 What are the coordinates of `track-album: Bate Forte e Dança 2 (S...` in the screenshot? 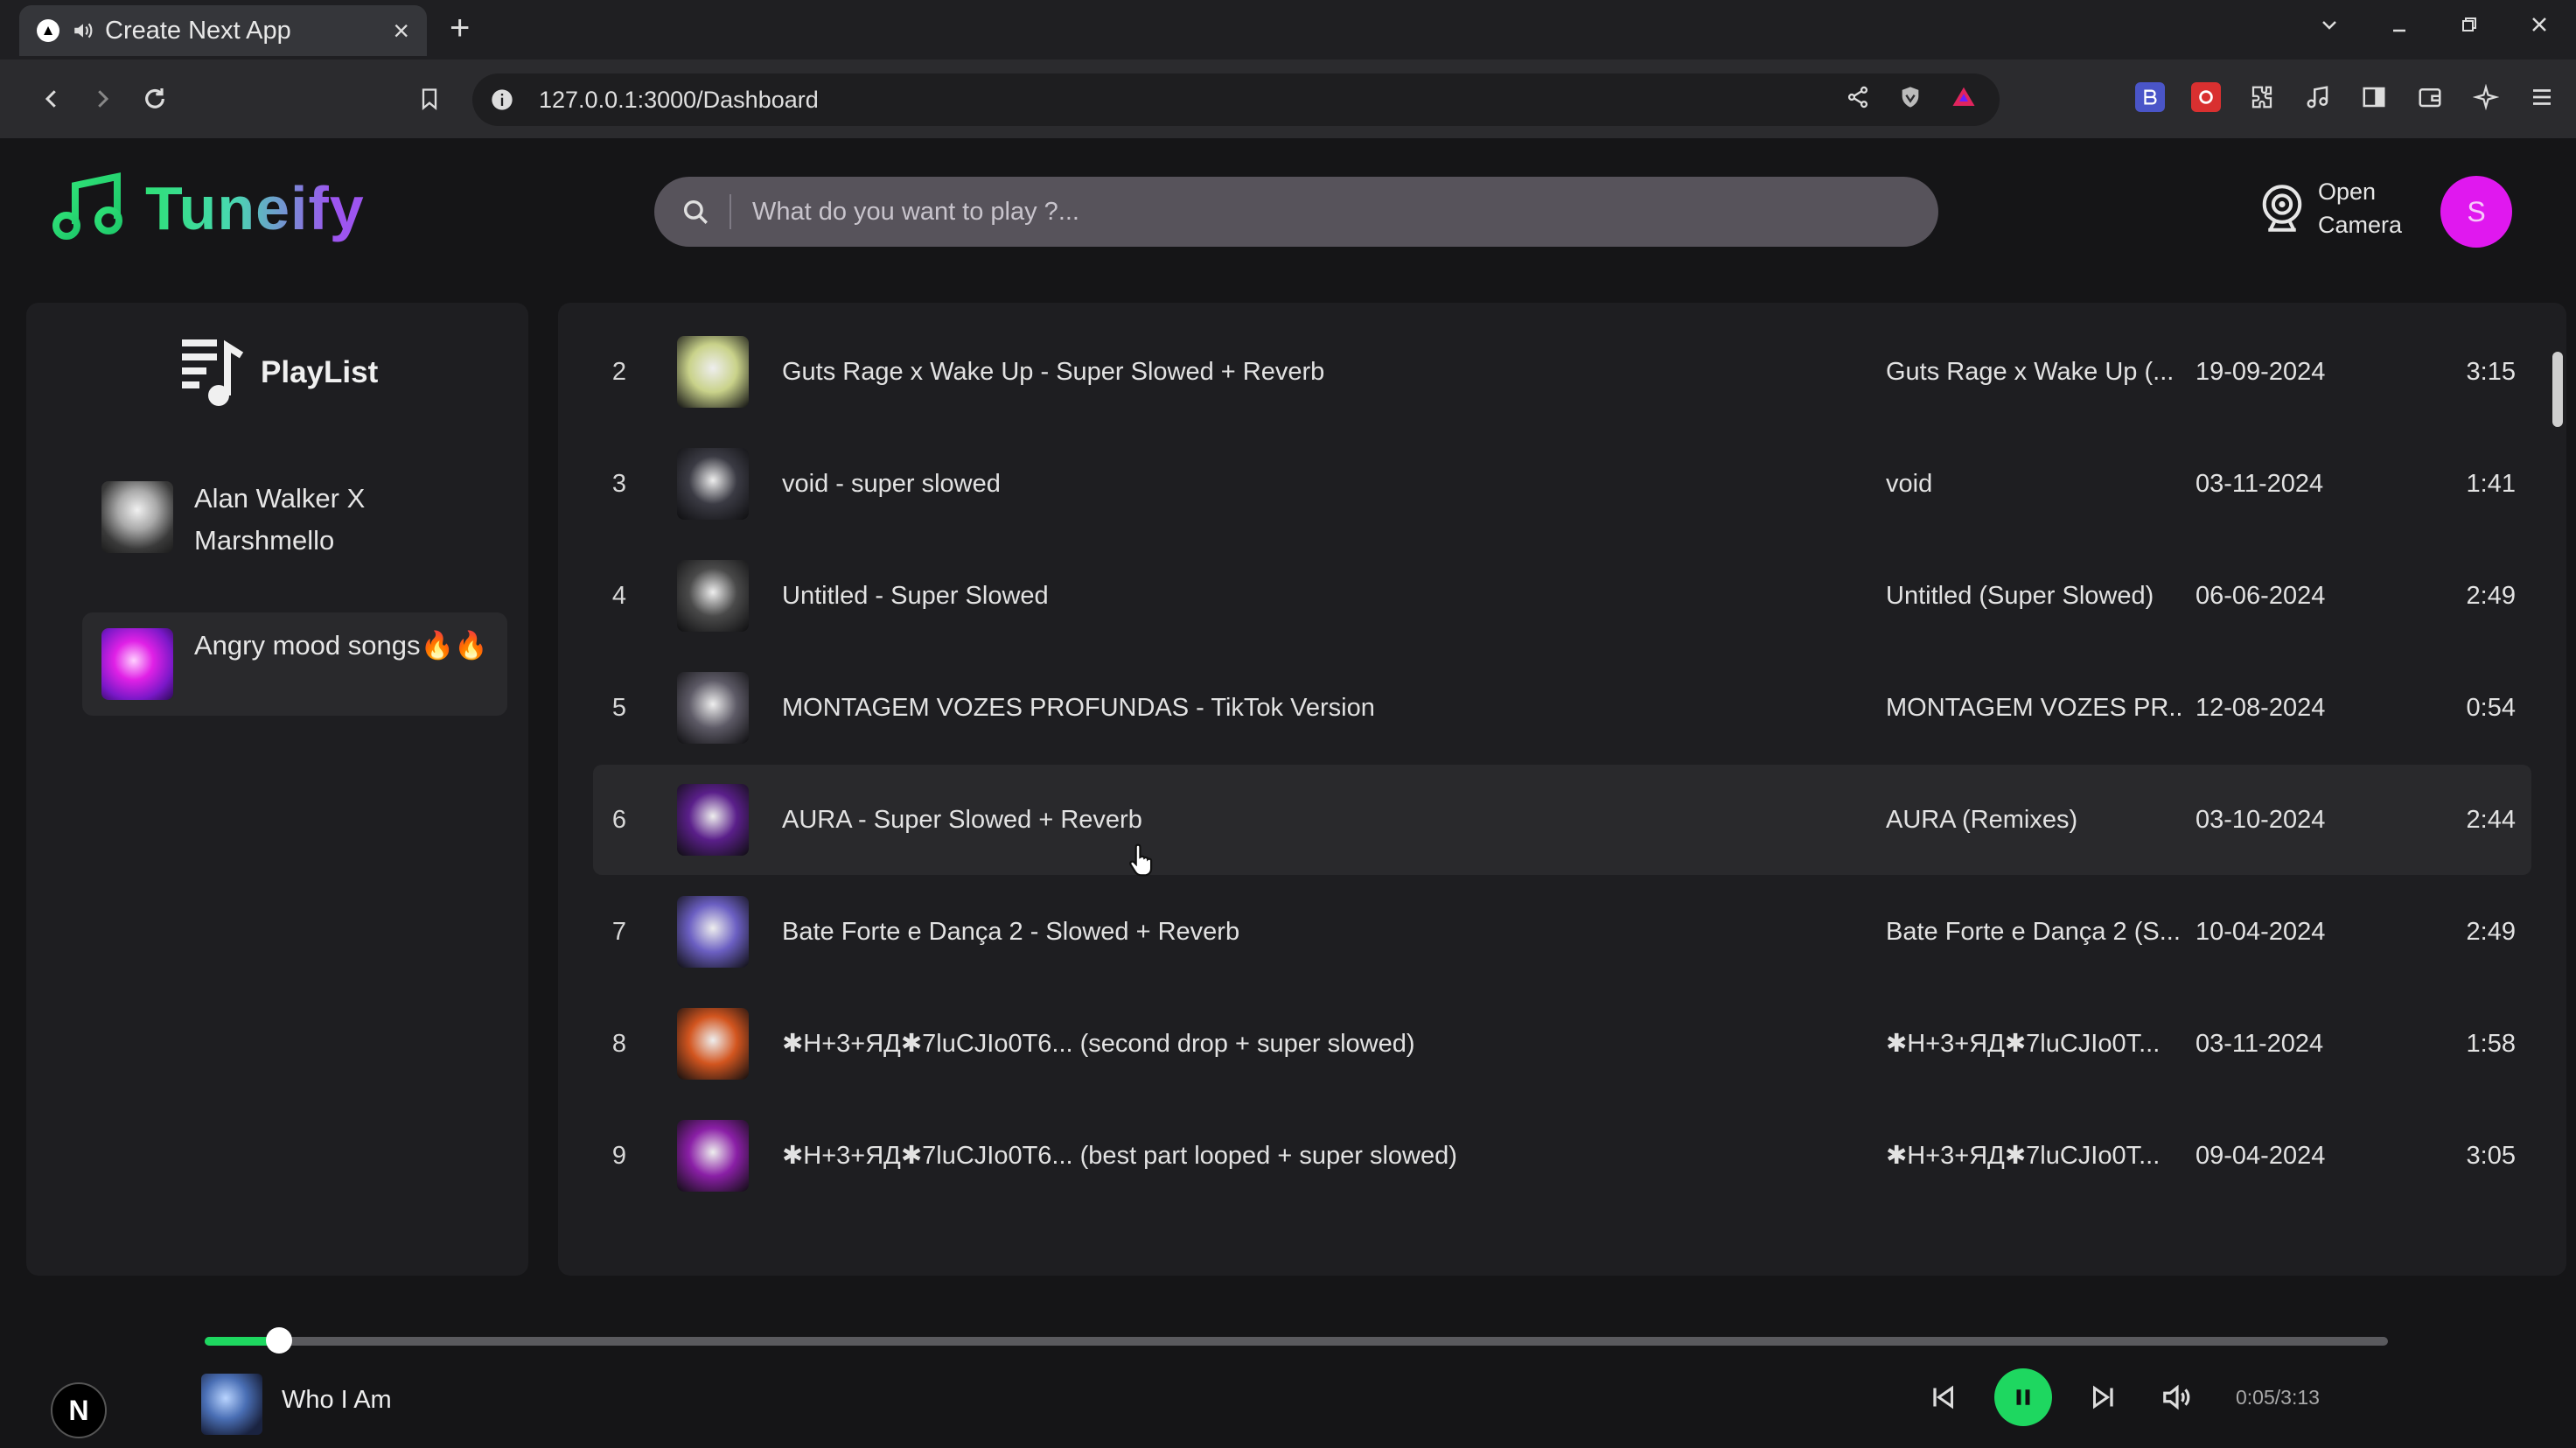 It's located at (2033, 932).